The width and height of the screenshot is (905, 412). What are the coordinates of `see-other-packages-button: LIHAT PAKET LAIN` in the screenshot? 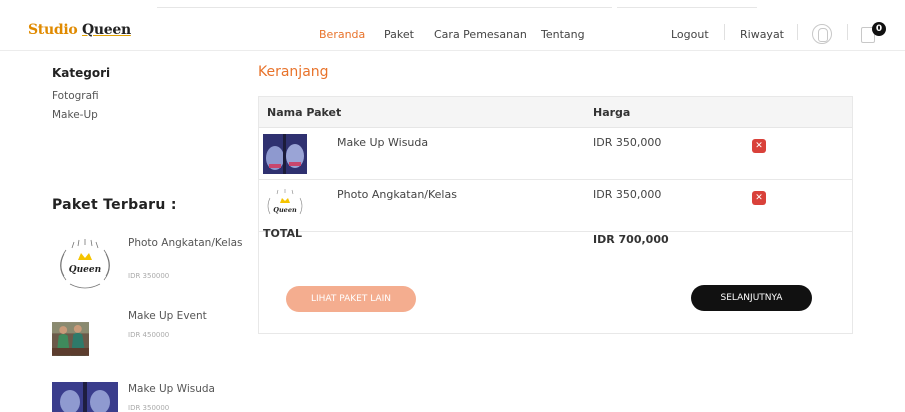 It's located at (351, 299).